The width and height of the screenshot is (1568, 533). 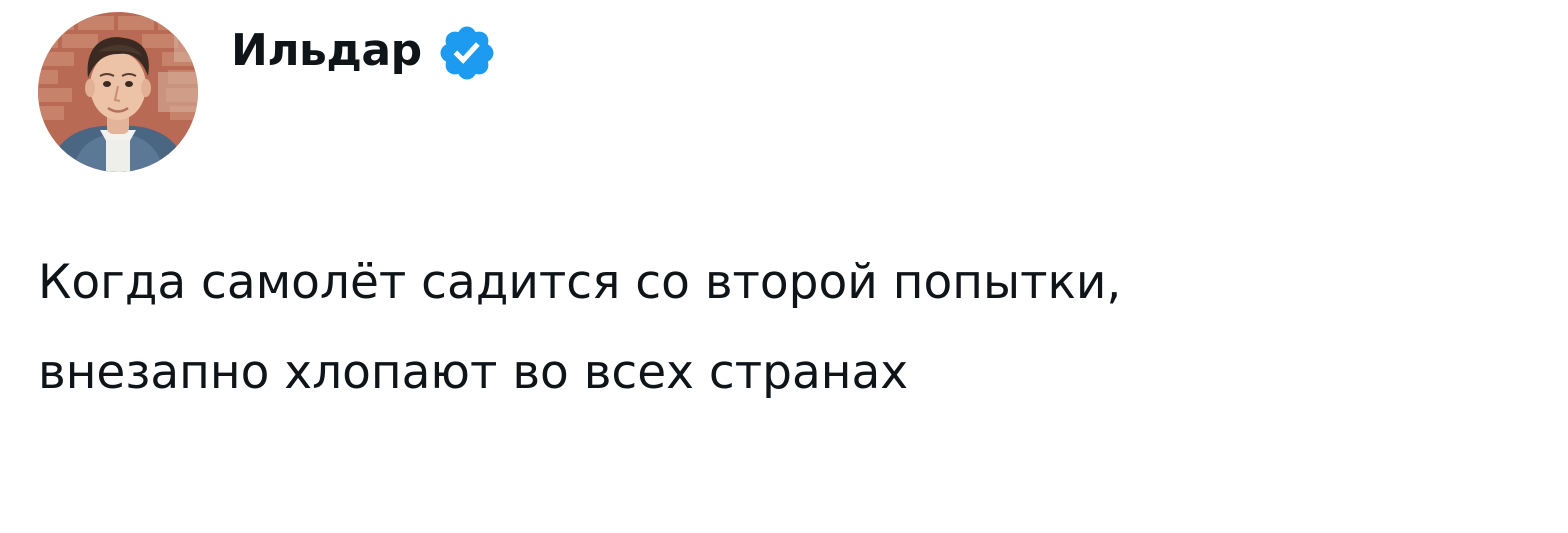 I want to click on verified-badge-icon, so click(x=467, y=53).